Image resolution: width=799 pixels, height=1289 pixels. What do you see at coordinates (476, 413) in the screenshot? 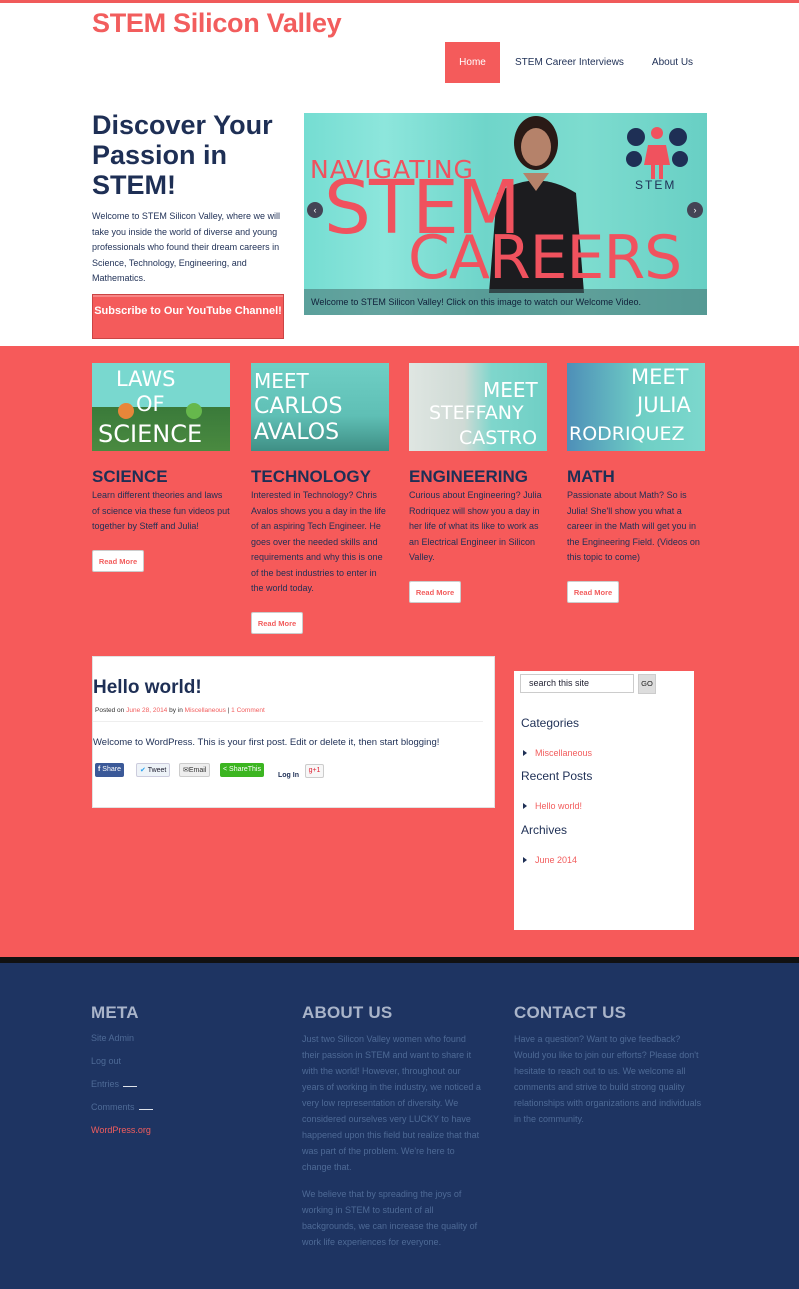
I see `thumb-eng-line-2: STEFFANY` at bounding box center [476, 413].